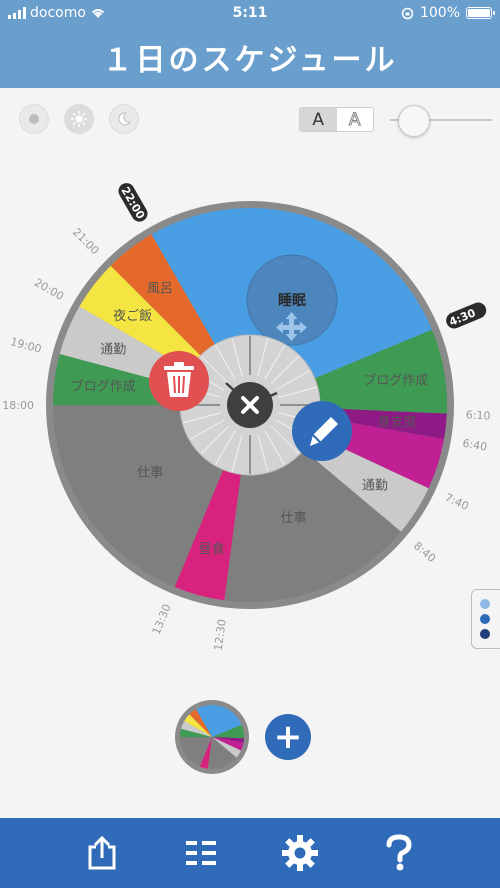 This screenshot has width=500, height=888. What do you see at coordinates (466, 315) in the screenshot?
I see `time-tick-label: 4:30` at bounding box center [466, 315].